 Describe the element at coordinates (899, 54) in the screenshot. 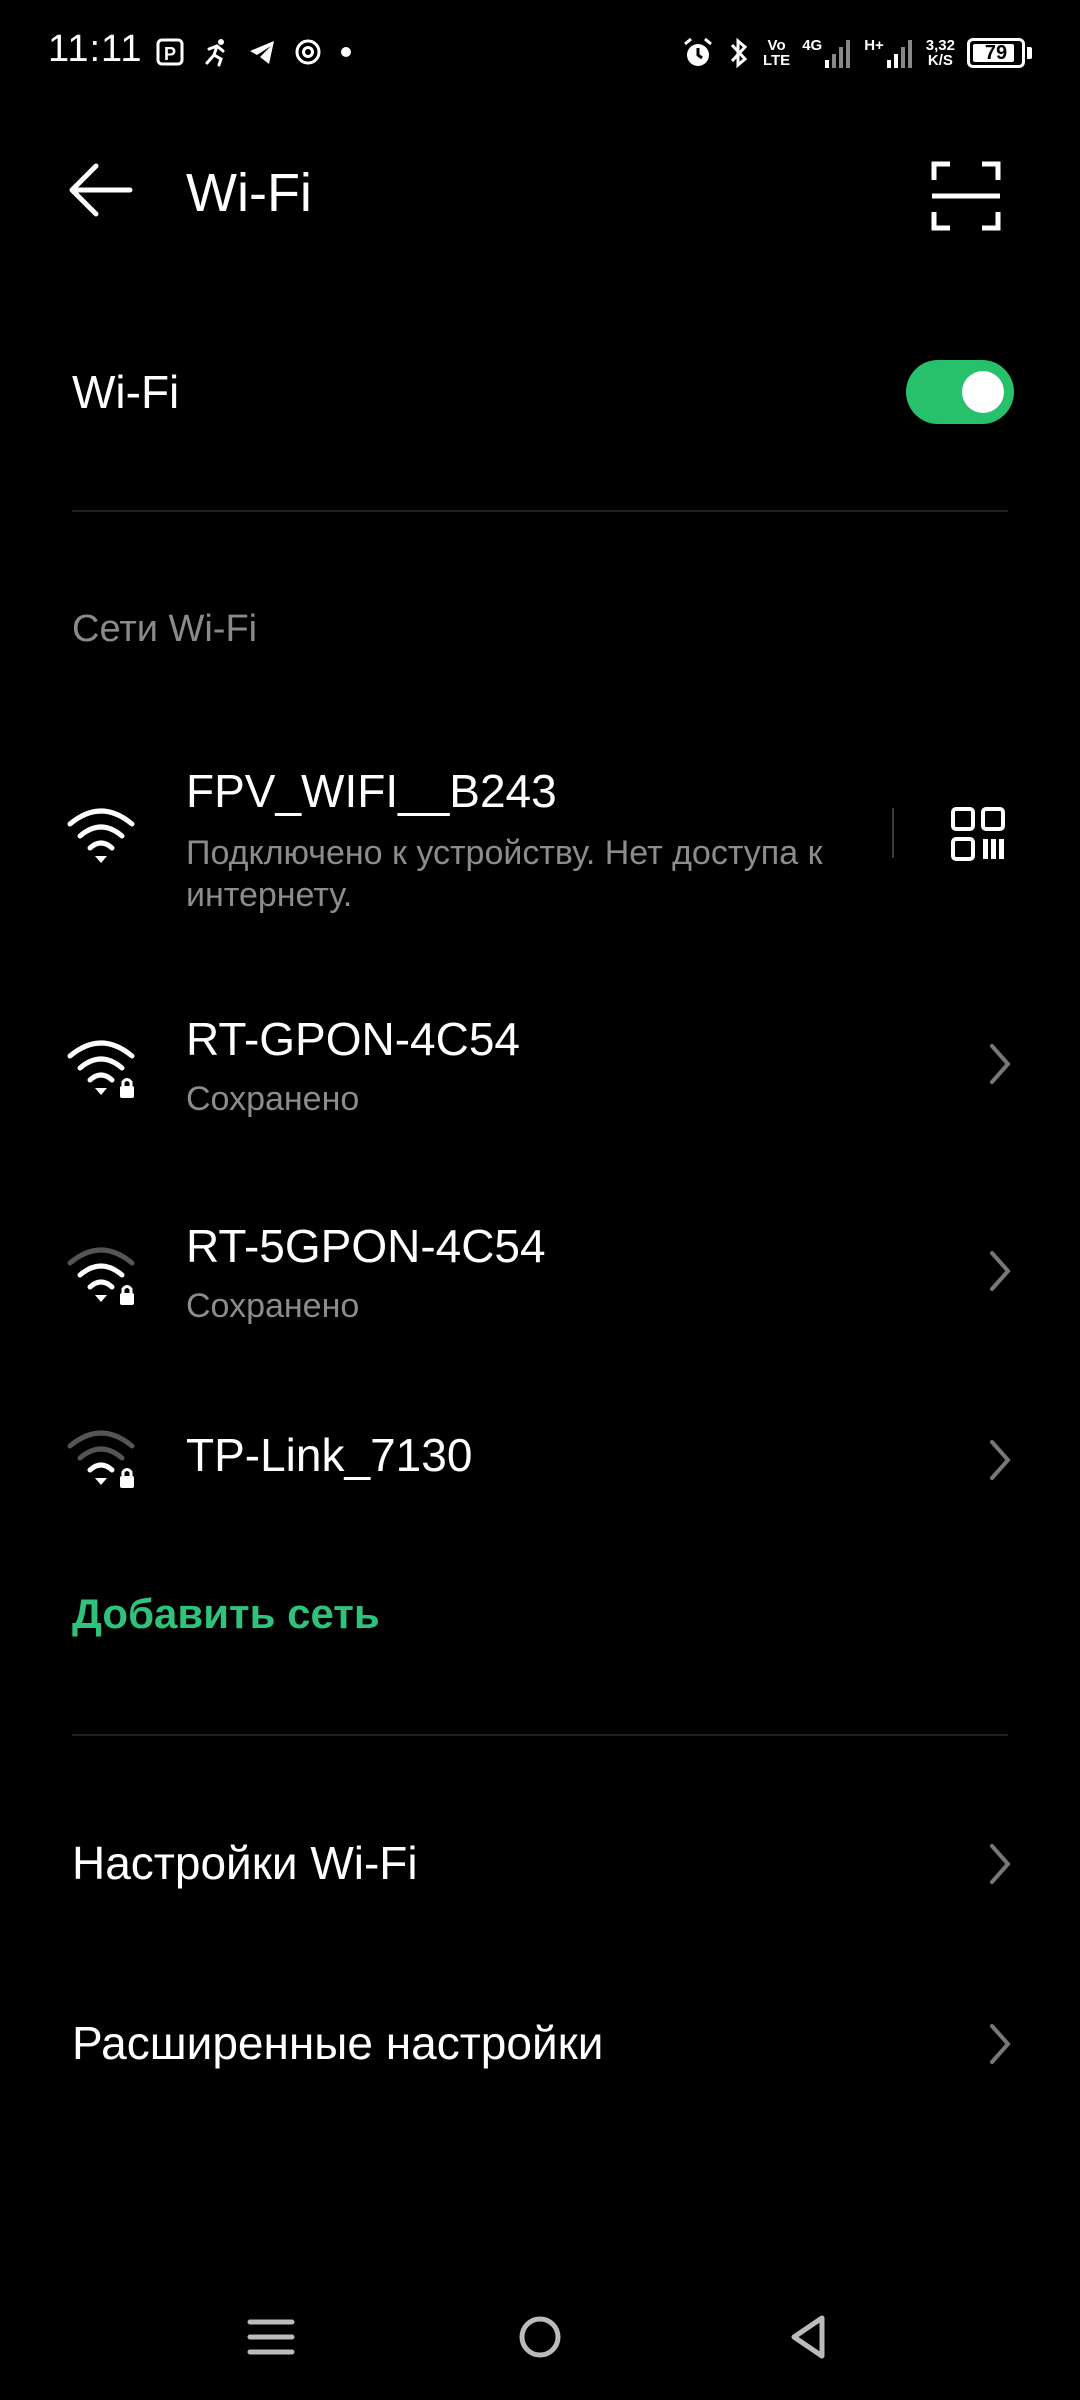

I see `signal-bars-2-icon` at that location.